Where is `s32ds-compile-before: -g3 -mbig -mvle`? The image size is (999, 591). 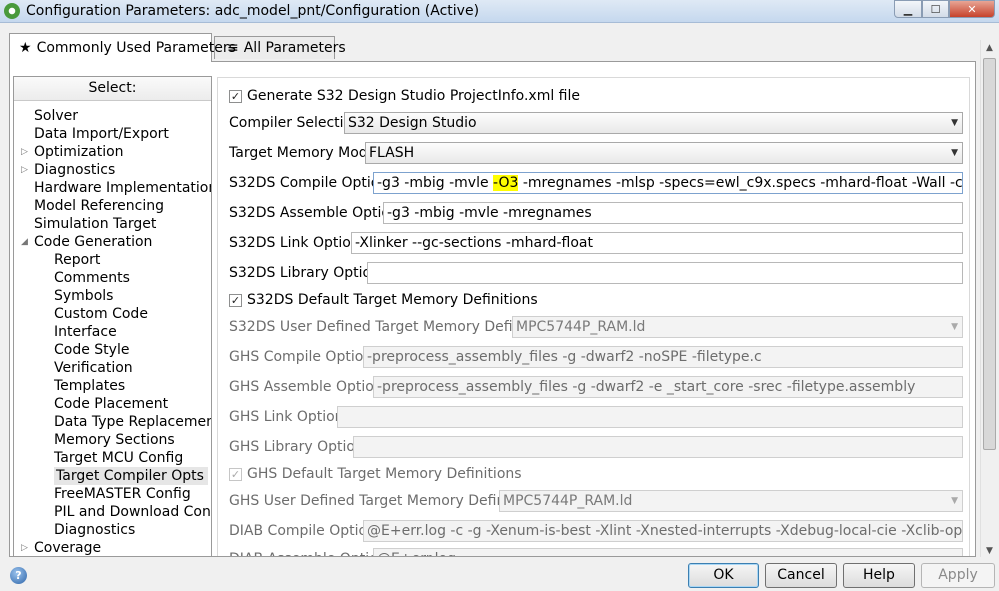
s32ds-compile-before: -g3 -mbig -mvle is located at coordinates (435, 183).